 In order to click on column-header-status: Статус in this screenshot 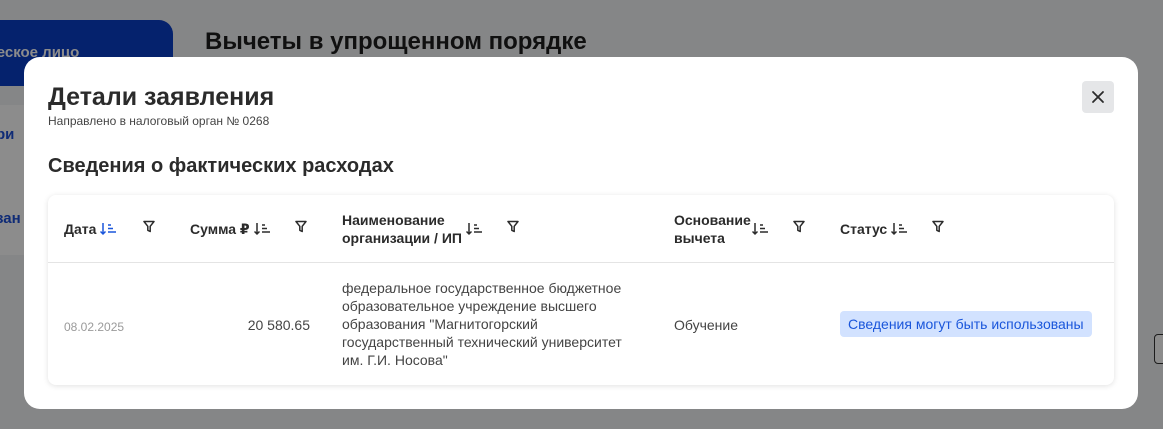, I will do `click(874, 228)`.